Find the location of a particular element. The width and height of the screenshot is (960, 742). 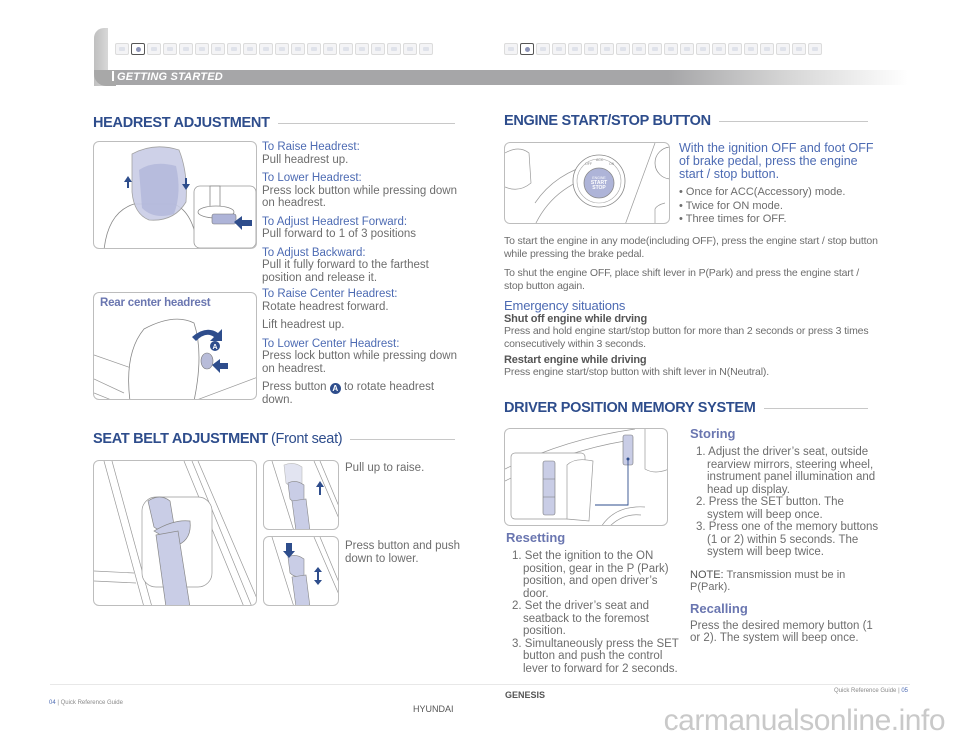

lane-icon is located at coordinates (639, 49).